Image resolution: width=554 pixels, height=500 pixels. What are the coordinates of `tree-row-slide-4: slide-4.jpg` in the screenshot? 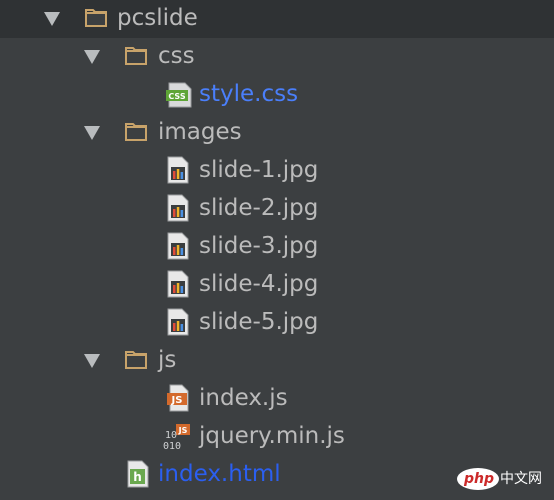 It's located at (277, 285).